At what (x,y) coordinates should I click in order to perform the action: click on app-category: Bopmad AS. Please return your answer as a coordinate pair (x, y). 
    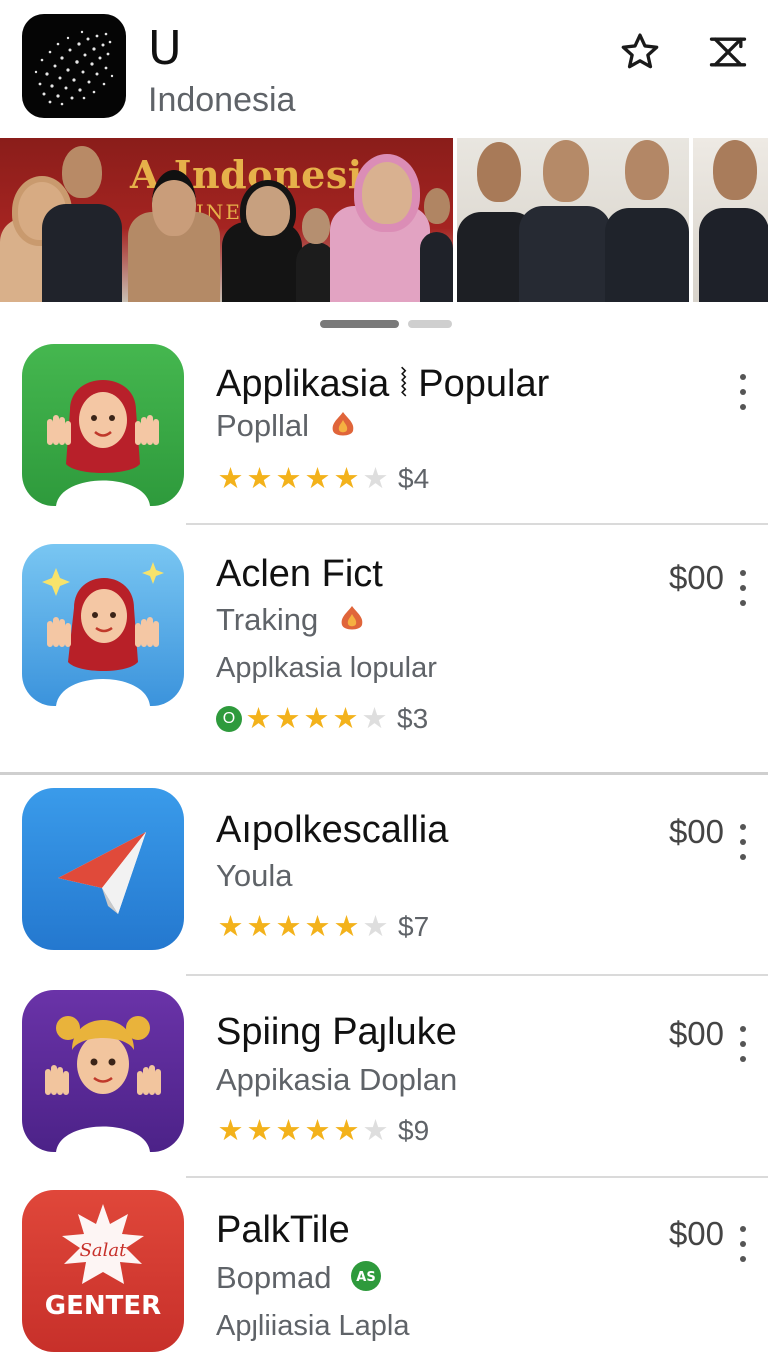
    Looking at the image, I should click on (299, 1280).